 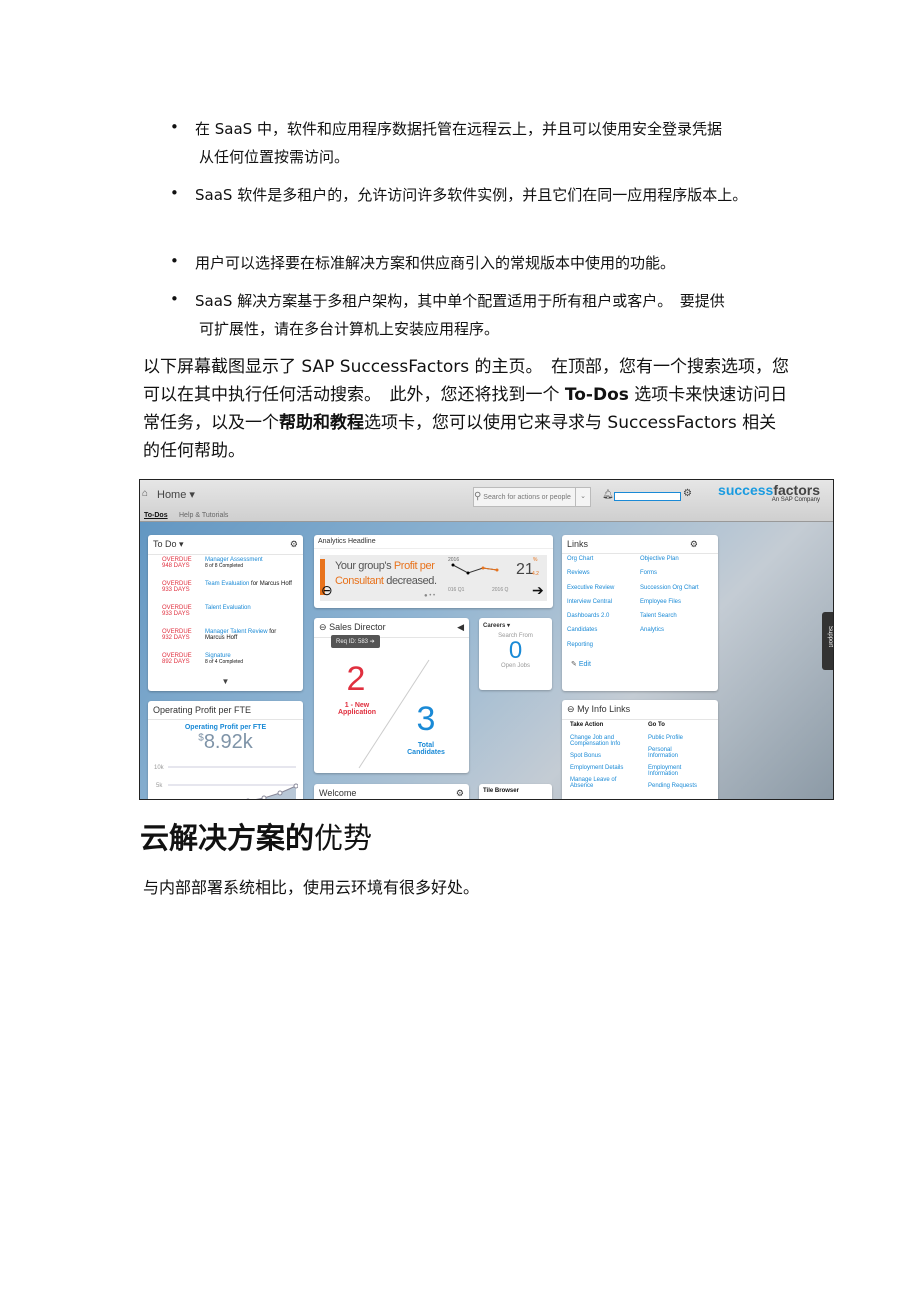 I want to click on link-item: Dashboards 2.0, so click(x=590, y=620).